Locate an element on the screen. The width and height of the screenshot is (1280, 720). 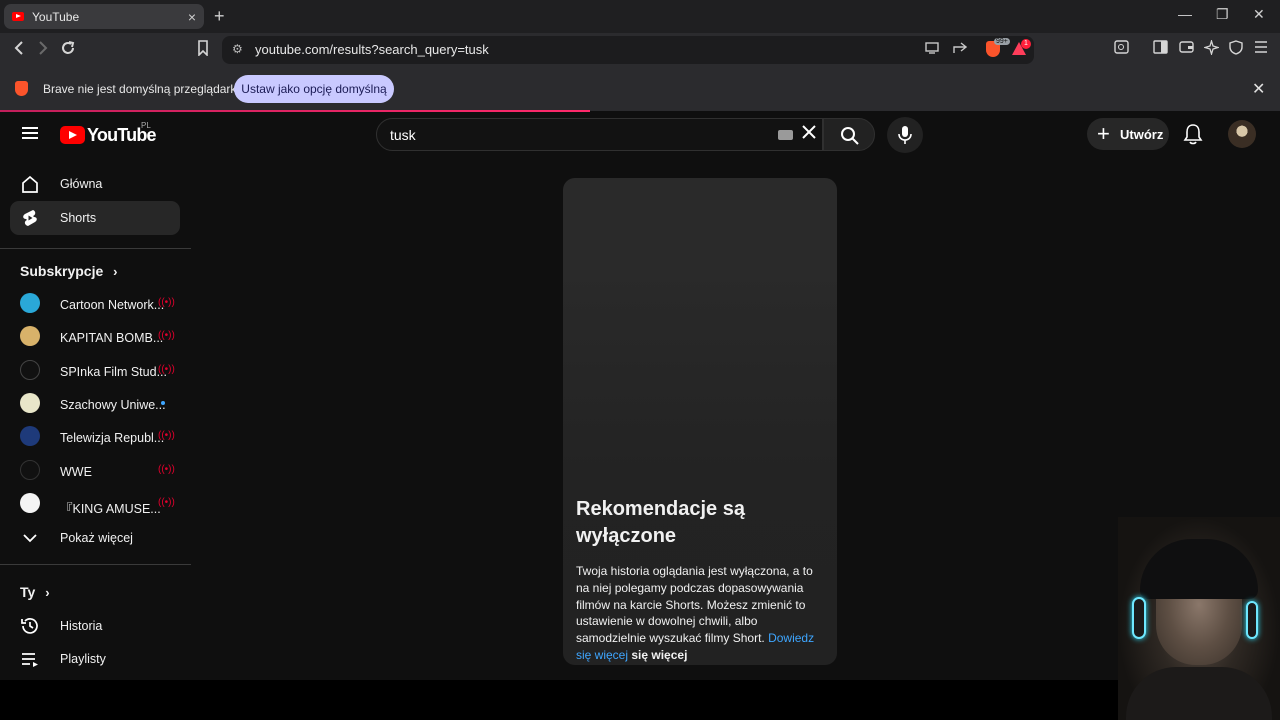
show-more-button: Pokaż więcej is located at coordinates (95, 538).